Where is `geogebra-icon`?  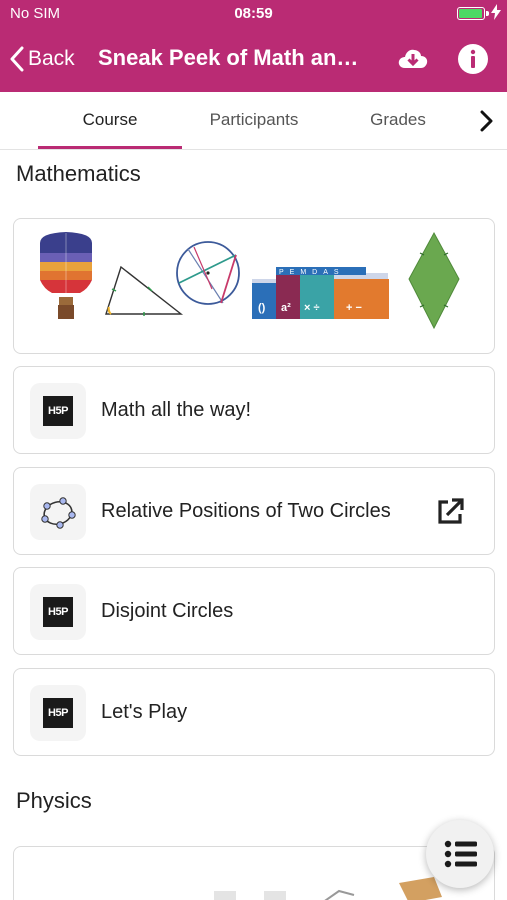 geogebra-icon is located at coordinates (58, 512).